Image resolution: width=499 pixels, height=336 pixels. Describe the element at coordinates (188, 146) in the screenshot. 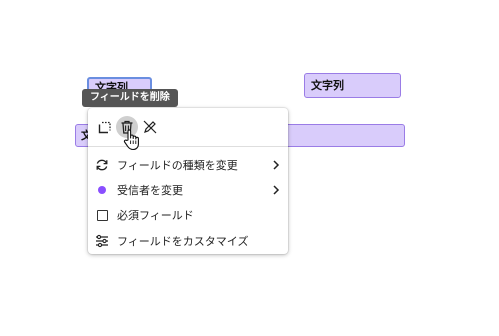

I see `menu-divider` at that location.